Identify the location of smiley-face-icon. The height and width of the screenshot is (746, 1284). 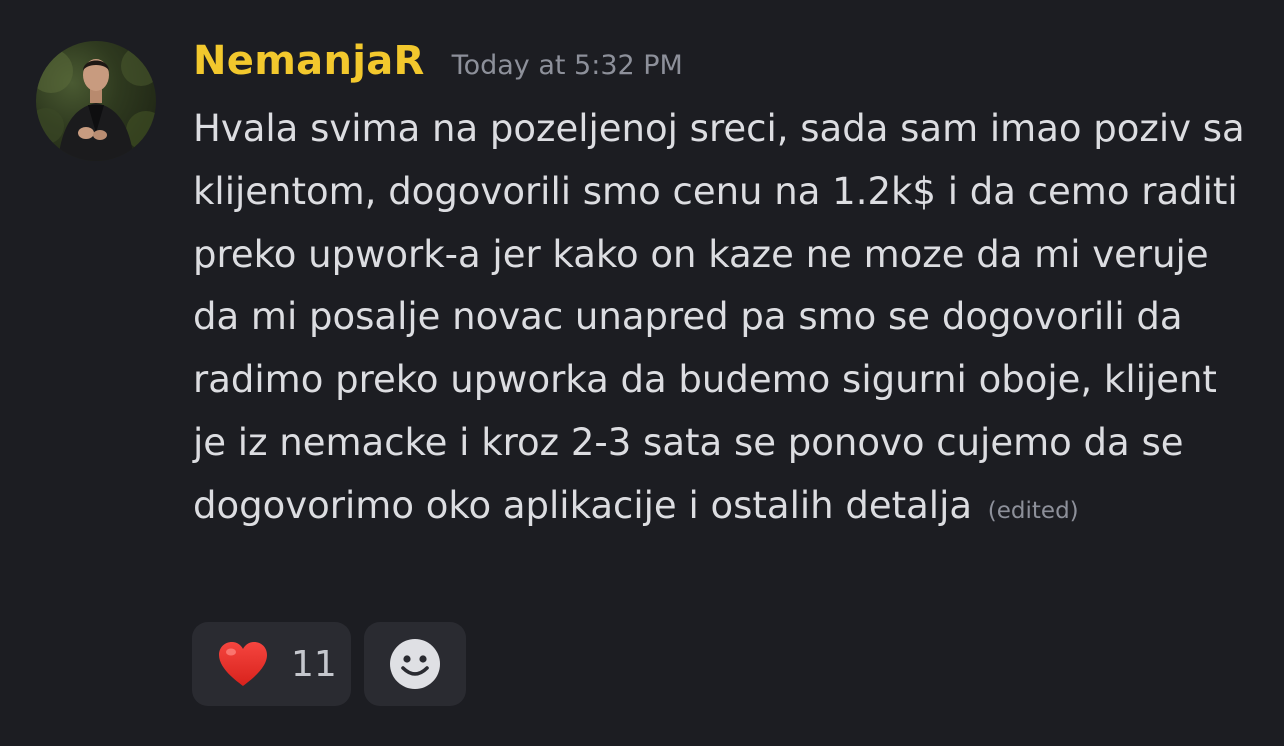
(415, 664).